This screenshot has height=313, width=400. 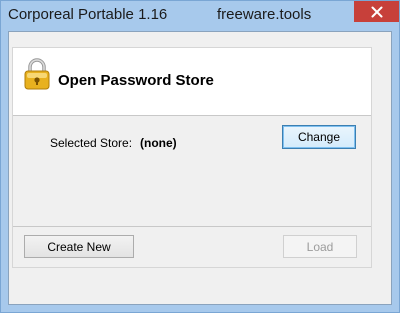 I want to click on selected-store-value: (none), so click(x=158, y=143).